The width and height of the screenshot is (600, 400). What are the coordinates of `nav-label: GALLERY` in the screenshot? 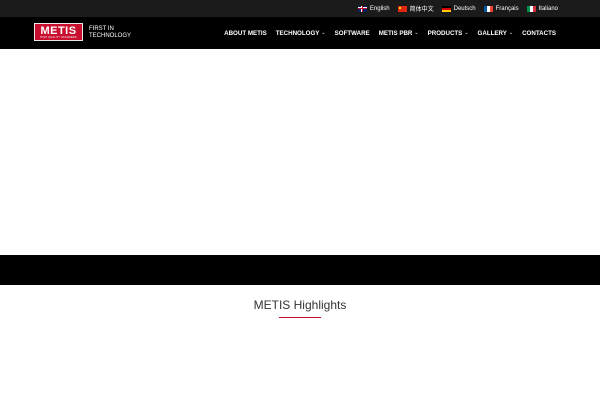 It's located at (492, 33).